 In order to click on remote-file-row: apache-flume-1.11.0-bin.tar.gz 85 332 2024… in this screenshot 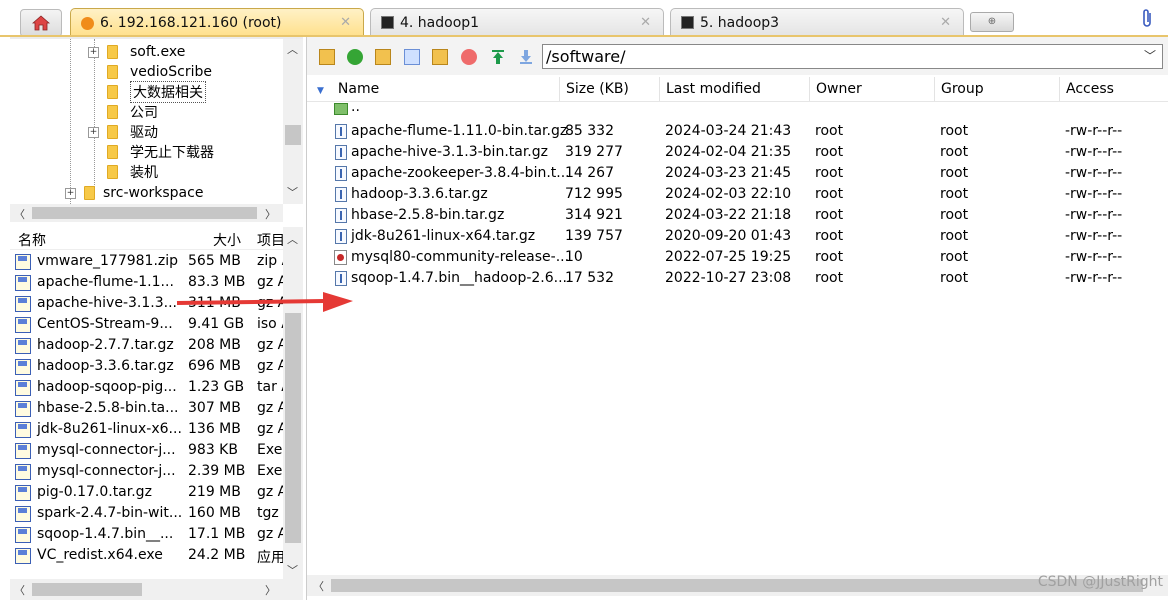, I will do `click(737, 131)`.